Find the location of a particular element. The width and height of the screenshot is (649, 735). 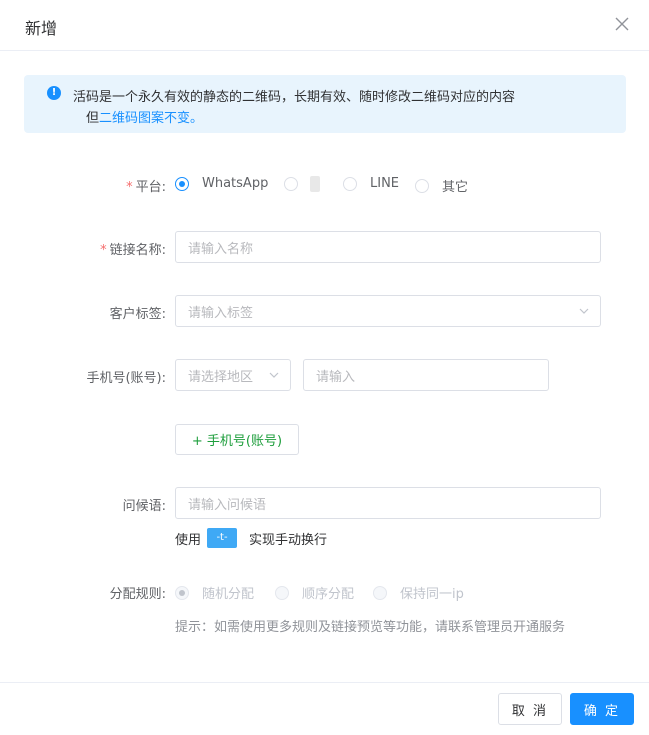

link-name-placeholder: 请输入名称 is located at coordinates (221, 249).